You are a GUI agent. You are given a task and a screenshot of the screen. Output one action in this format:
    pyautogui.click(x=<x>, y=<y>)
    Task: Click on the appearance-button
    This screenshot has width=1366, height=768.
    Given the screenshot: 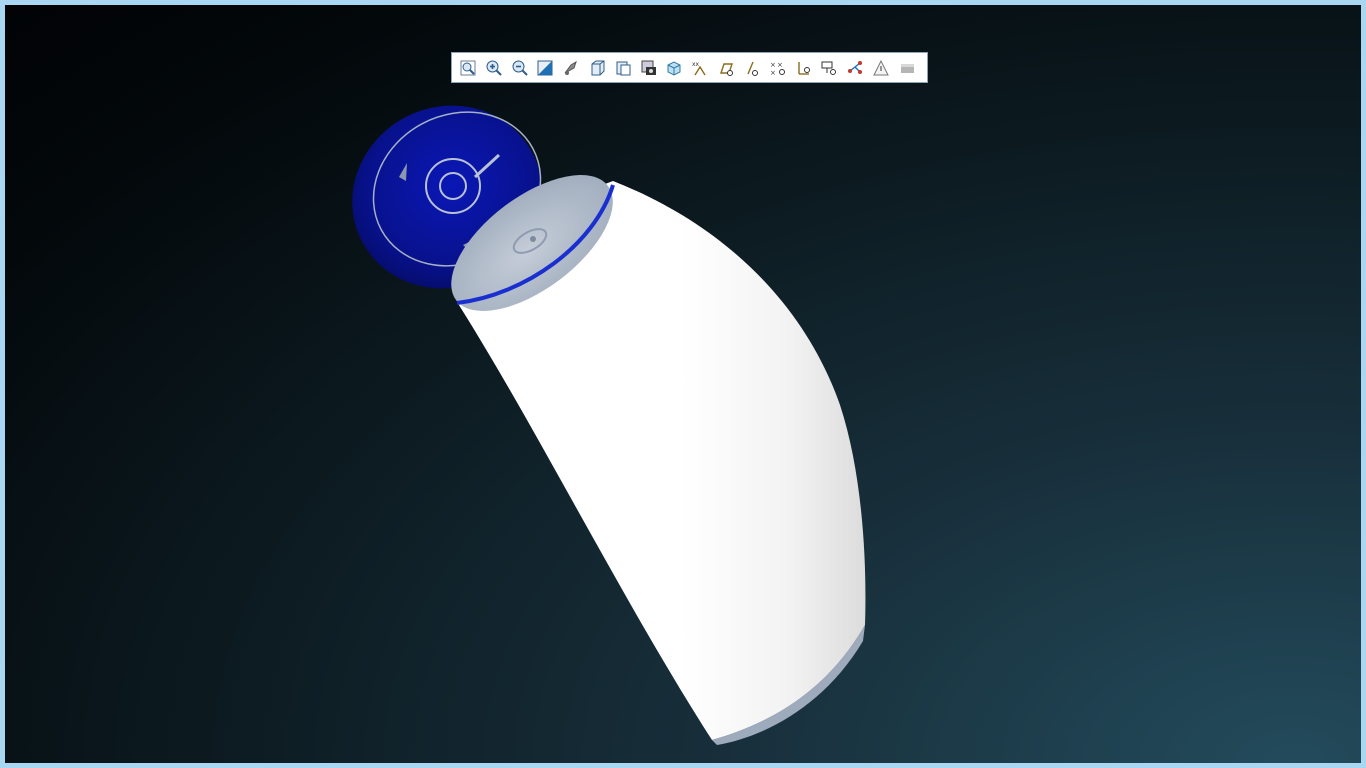 What is the action you would take?
    pyautogui.click(x=649, y=68)
    